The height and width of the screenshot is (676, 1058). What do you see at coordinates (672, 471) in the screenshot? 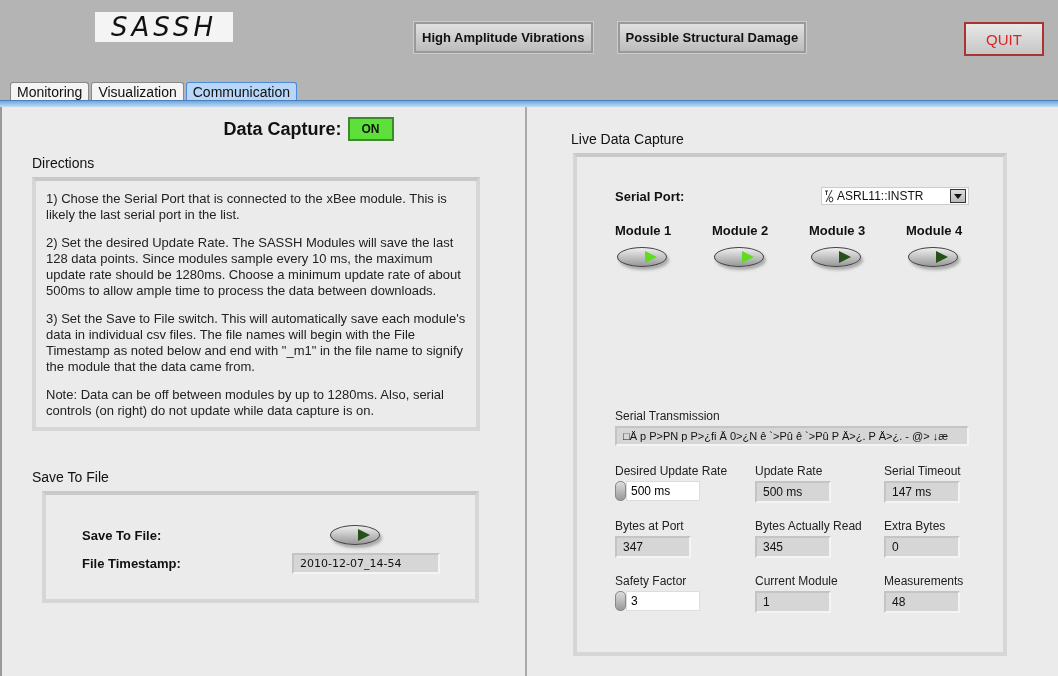
I see `field-label: Desired Update Rate` at bounding box center [672, 471].